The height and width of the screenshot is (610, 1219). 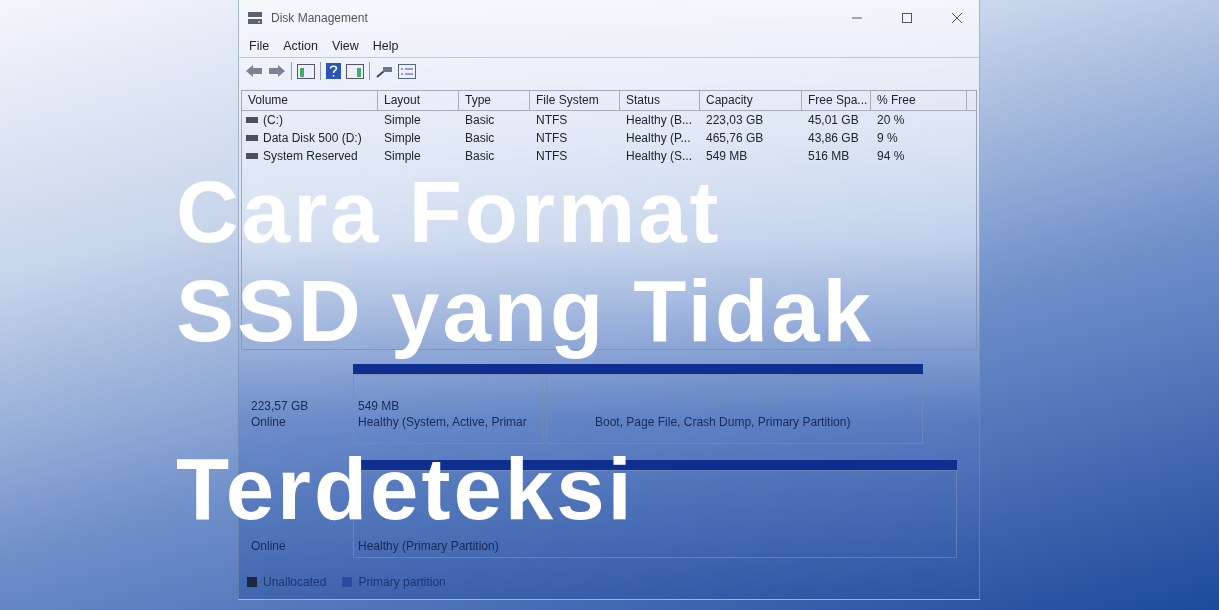 I want to click on legend-label: Primary partition, so click(x=402, y=582).